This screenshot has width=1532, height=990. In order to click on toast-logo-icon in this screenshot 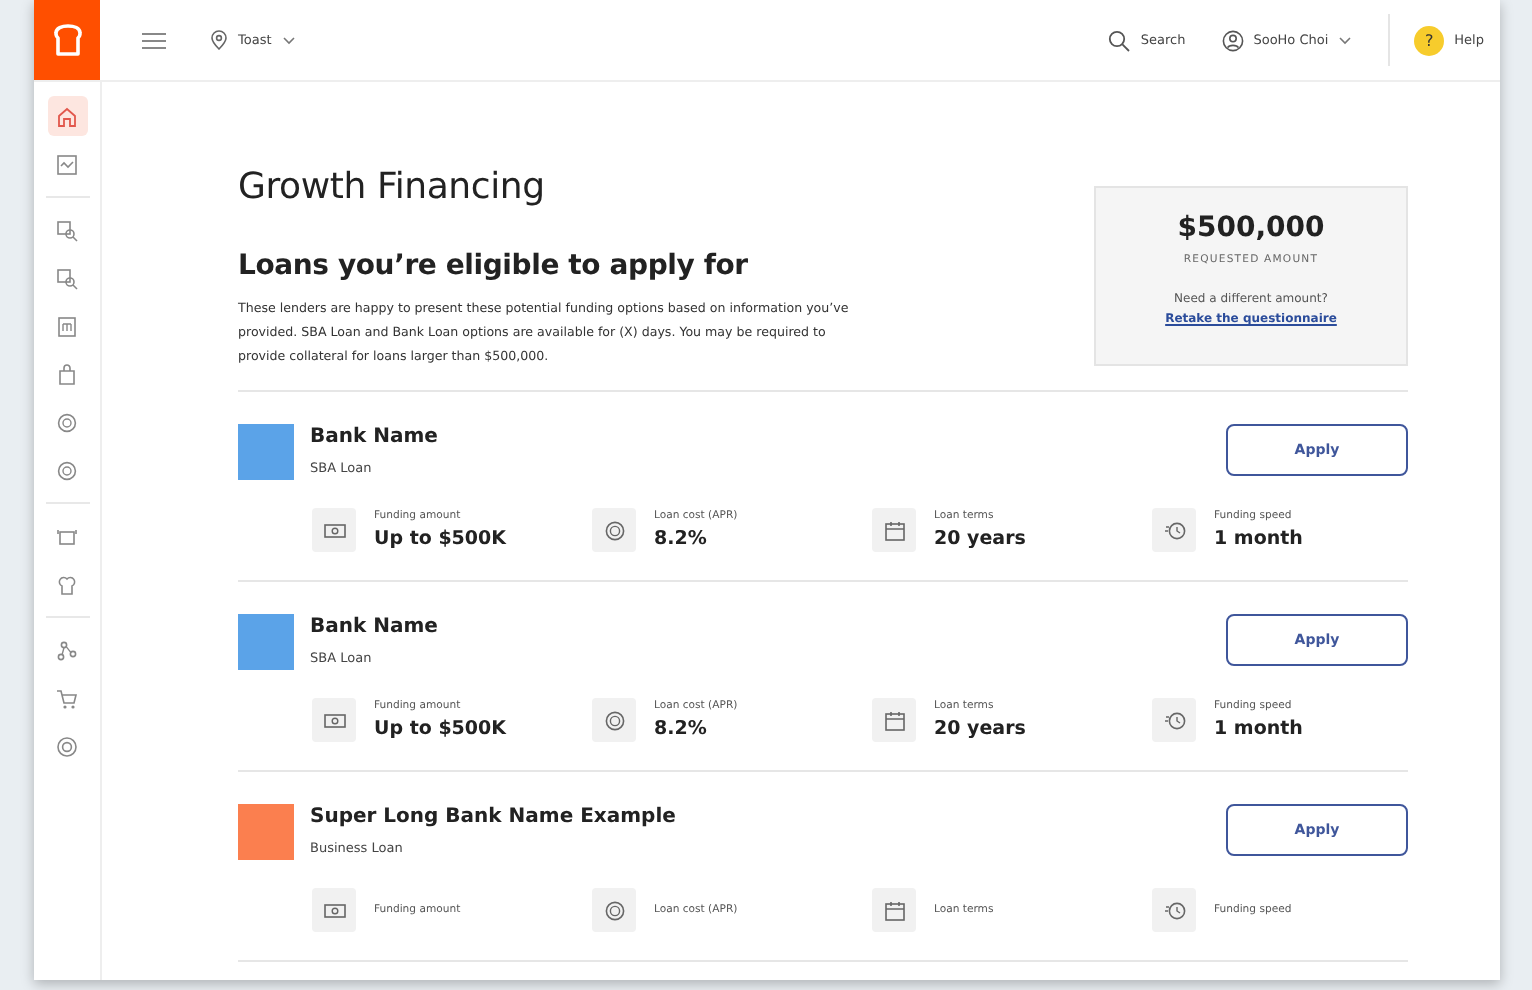, I will do `click(67, 40)`.